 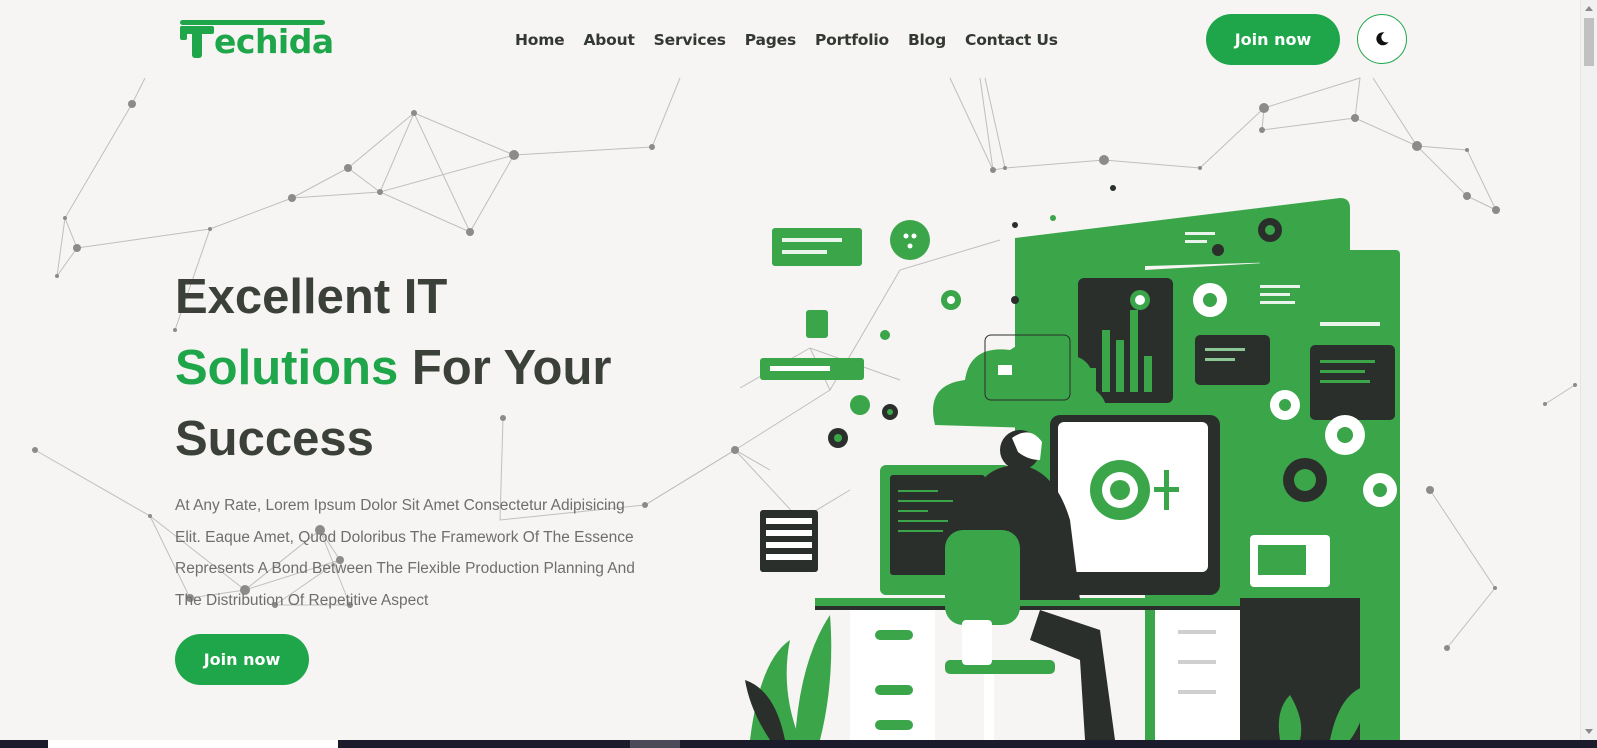 I want to click on hero-join-button: Join now, so click(x=242, y=659).